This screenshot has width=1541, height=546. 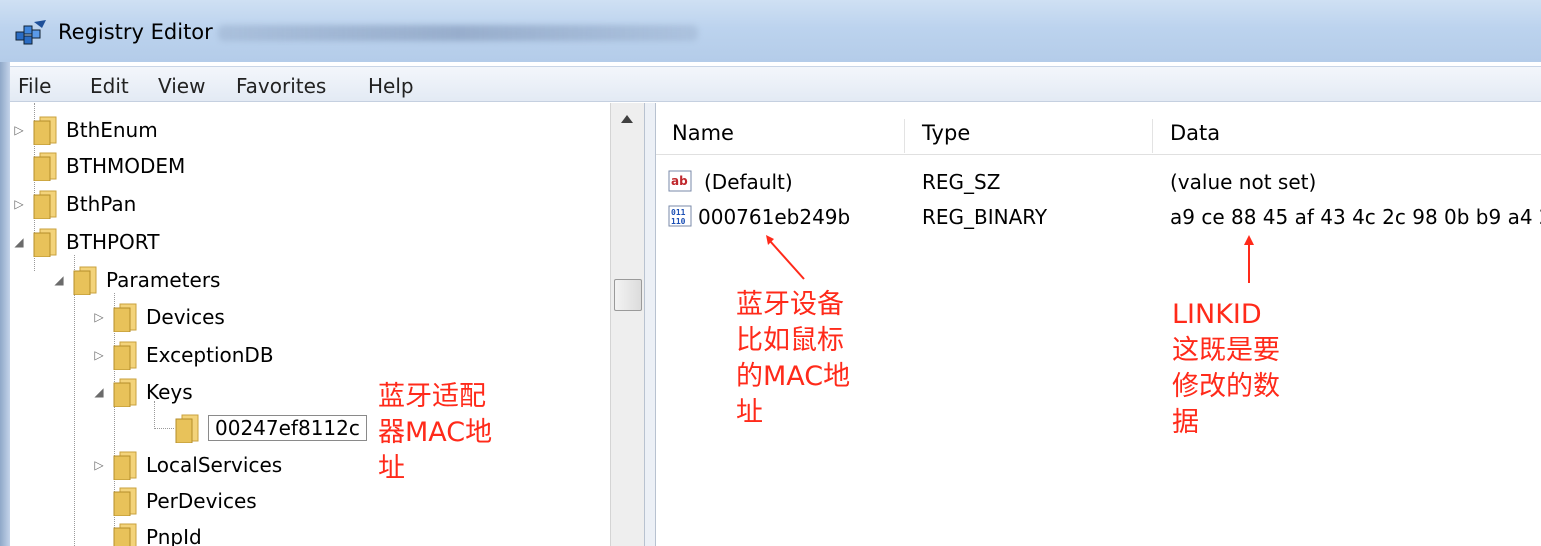 What do you see at coordinates (1226, 368) in the screenshot?
I see `annotation-linkid: LINKID 这既是要 修改的数 据` at bounding box center [1226, 368].